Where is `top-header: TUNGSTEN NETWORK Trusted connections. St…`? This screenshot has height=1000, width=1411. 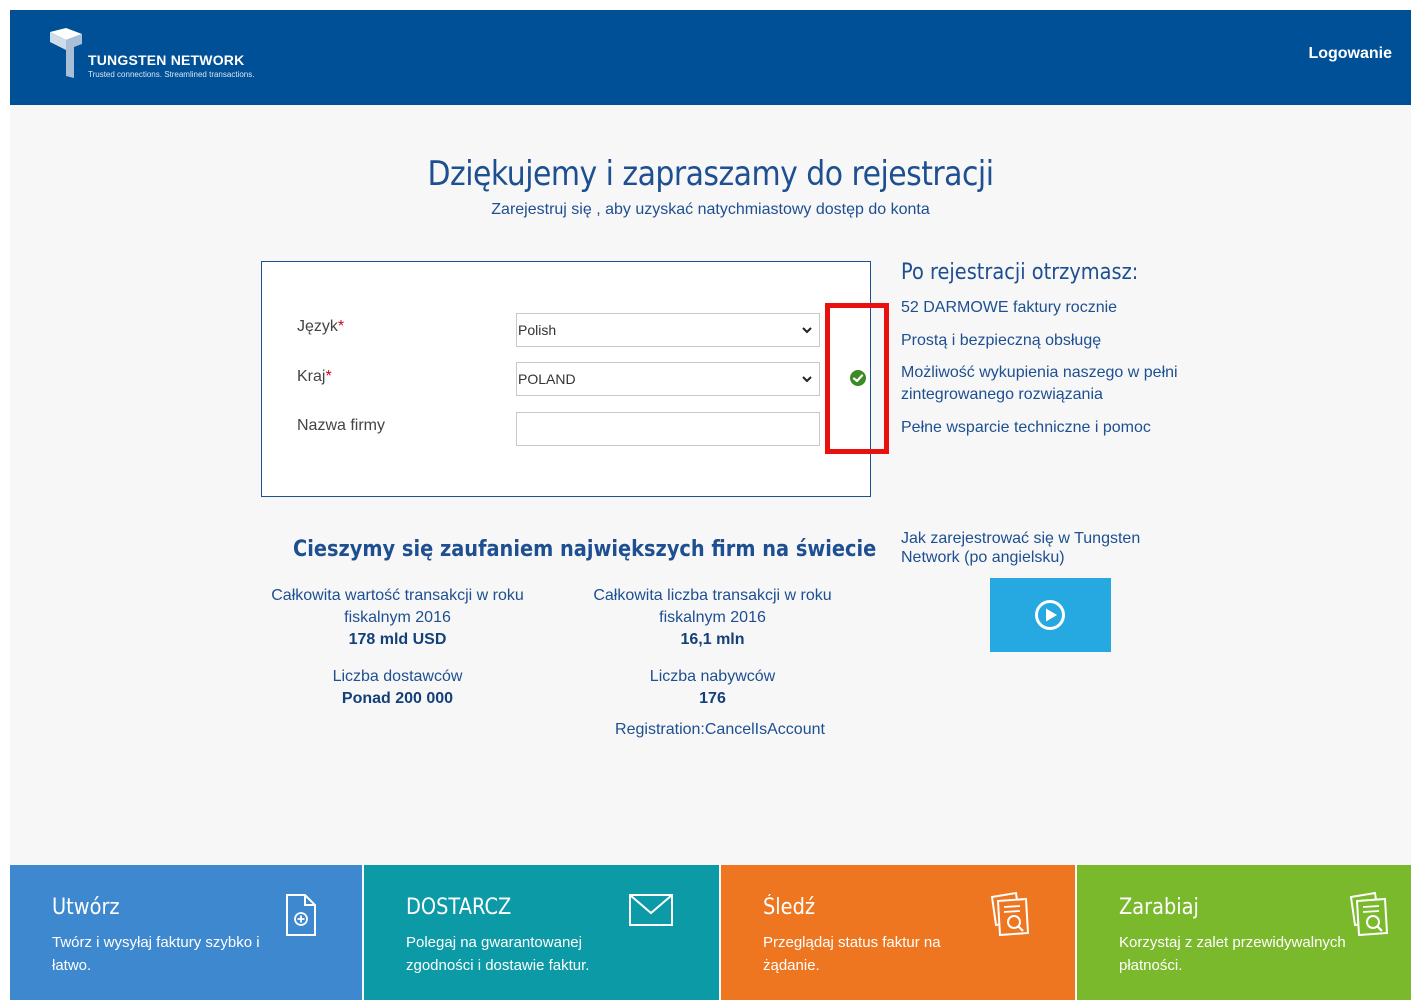 top-header: TUNGSTEN NETWORK Trusted connections. St… is located at coordinates (710, 57).